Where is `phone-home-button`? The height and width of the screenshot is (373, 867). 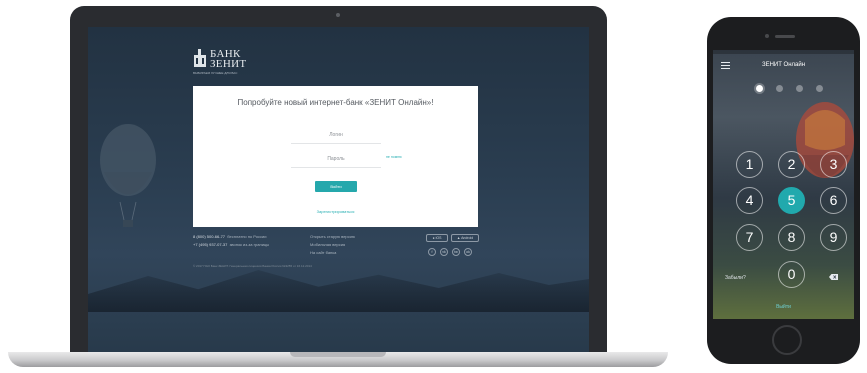 phone-home-button is located at coordinates (787, 340).